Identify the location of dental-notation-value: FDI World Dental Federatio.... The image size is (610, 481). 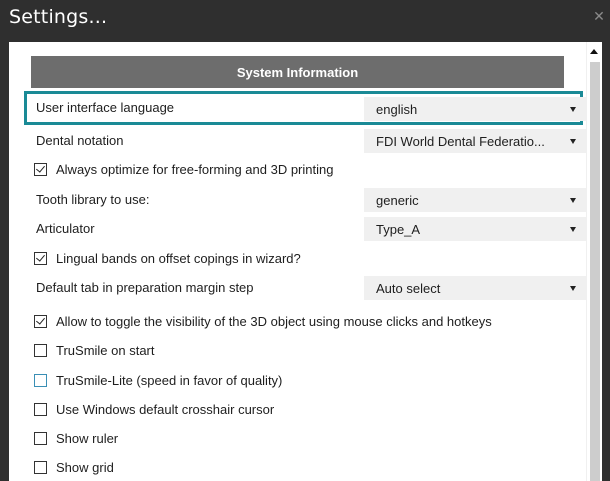
(460, 141).